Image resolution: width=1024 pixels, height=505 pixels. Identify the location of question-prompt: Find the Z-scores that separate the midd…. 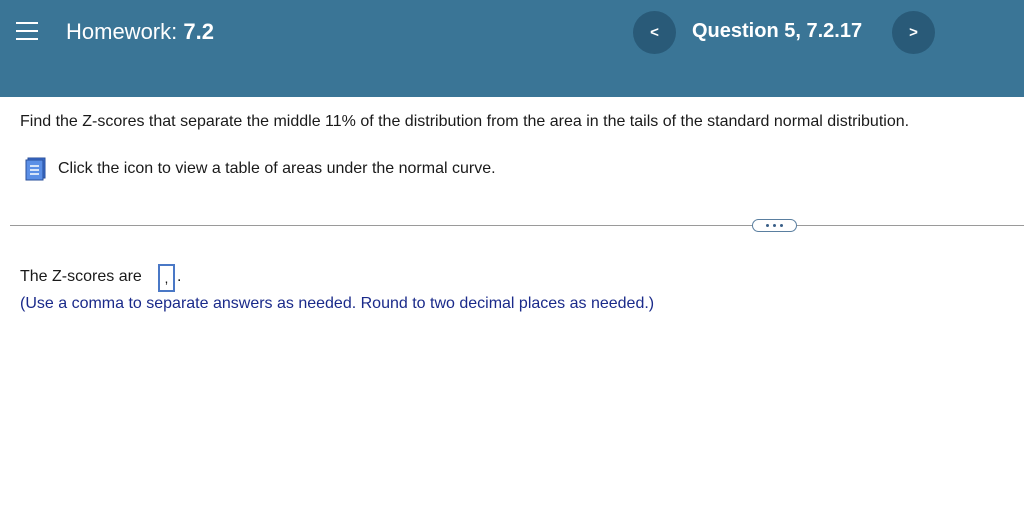
(465, 121).